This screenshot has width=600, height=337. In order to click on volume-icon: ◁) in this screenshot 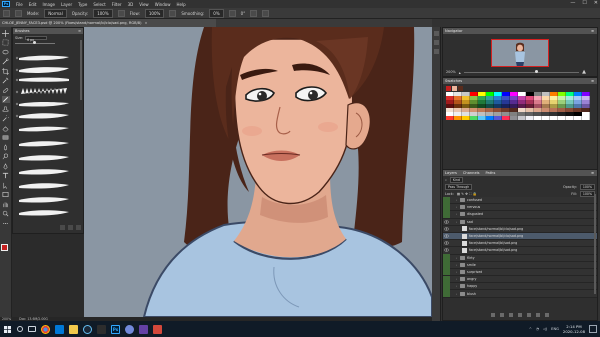, I will do `click(545, 329)`.